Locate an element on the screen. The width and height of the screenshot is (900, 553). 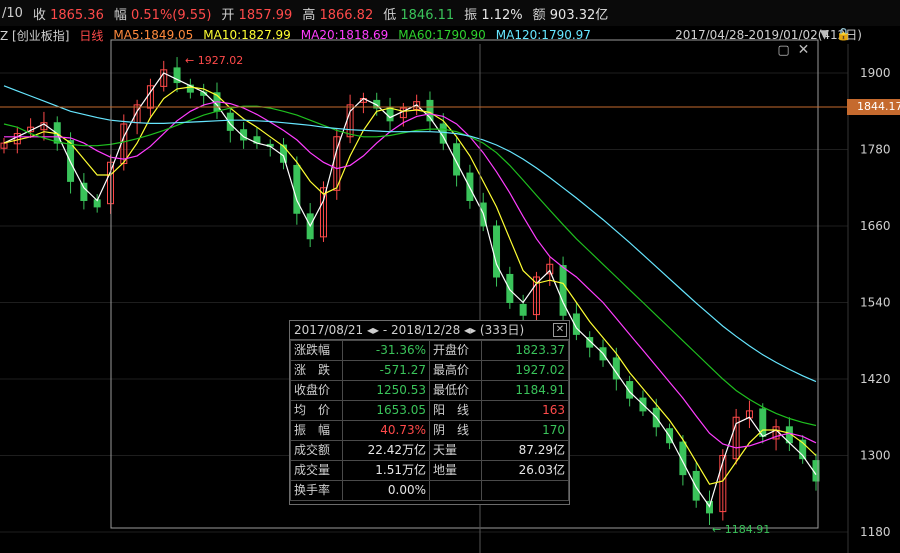
stats-row: 换手率 0.00% is located at coordinates (430, 490).